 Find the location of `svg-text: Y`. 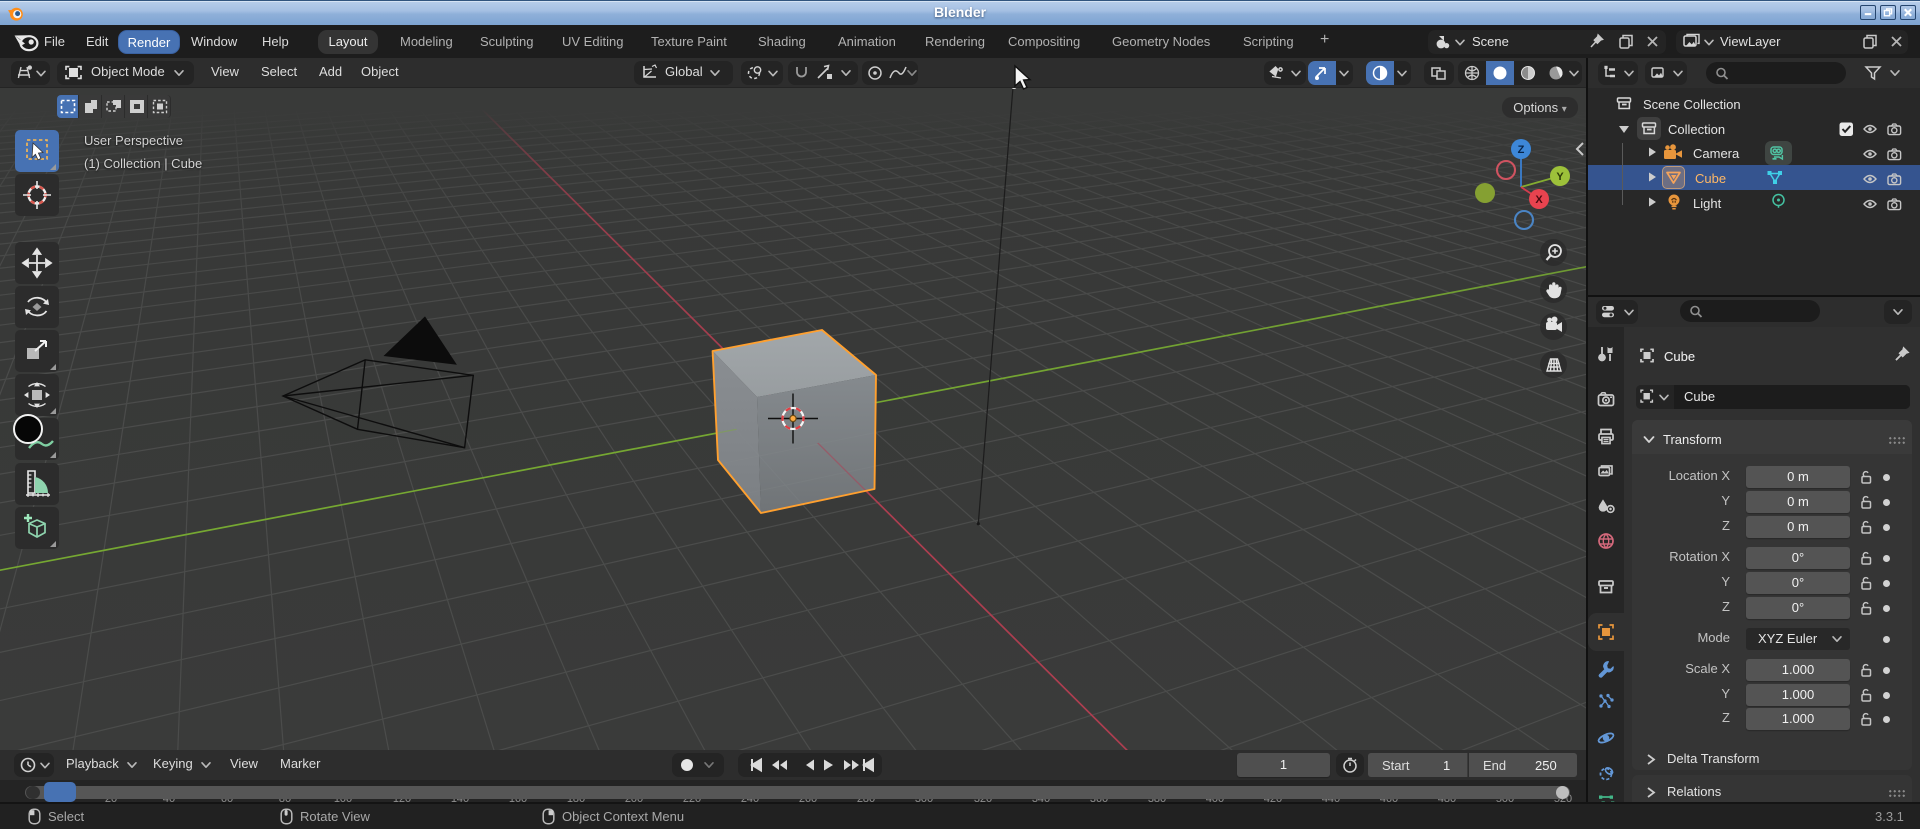

svg-text: Y is located at coordinates (1560, 177).